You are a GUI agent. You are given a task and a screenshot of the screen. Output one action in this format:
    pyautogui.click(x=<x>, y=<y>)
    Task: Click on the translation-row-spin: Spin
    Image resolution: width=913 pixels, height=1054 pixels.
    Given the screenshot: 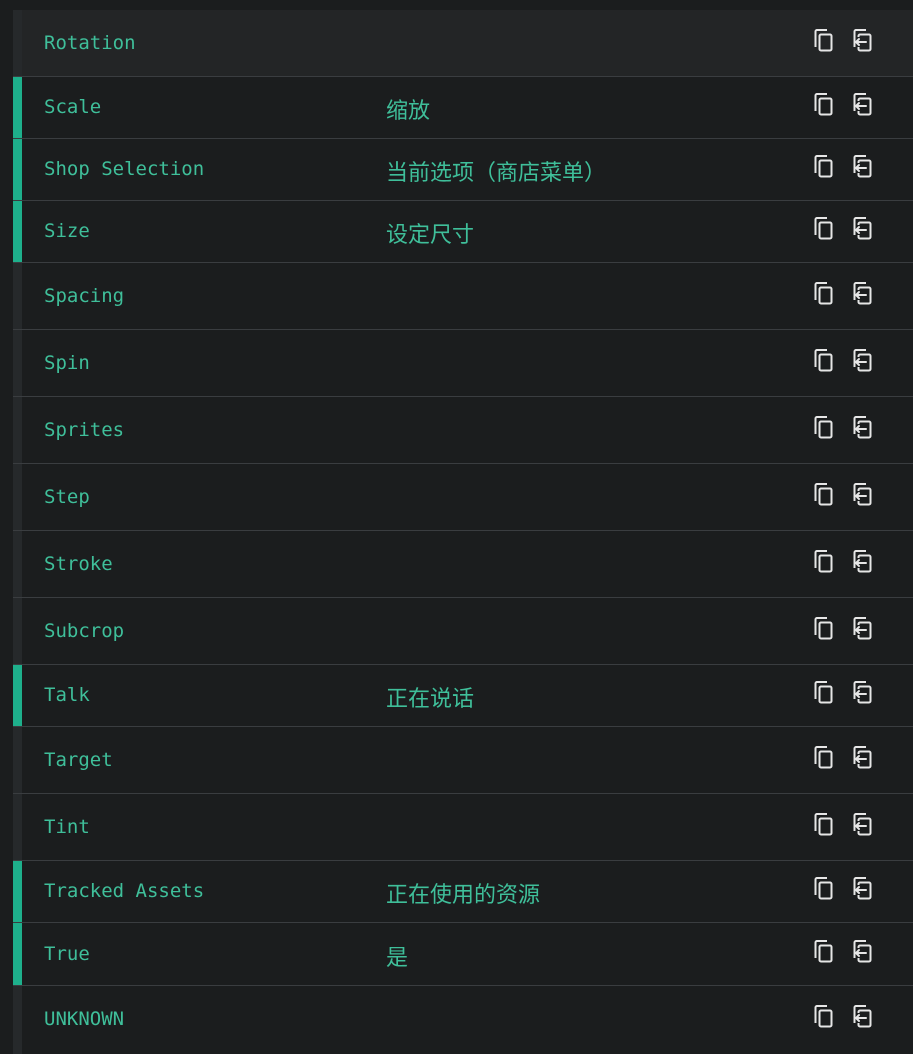 What is the action you would take?
    pyautogui.click(x=463, y=363)
    